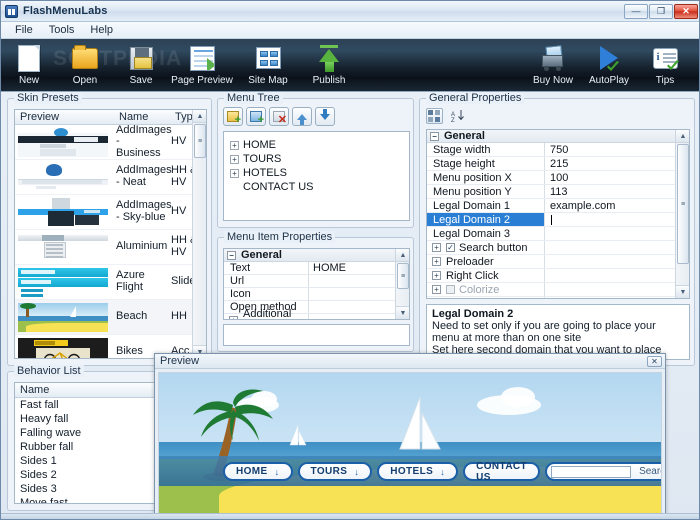  I want to click on general-grid-scrollbar: ▲ ≡ ▼, so click(682, 214).